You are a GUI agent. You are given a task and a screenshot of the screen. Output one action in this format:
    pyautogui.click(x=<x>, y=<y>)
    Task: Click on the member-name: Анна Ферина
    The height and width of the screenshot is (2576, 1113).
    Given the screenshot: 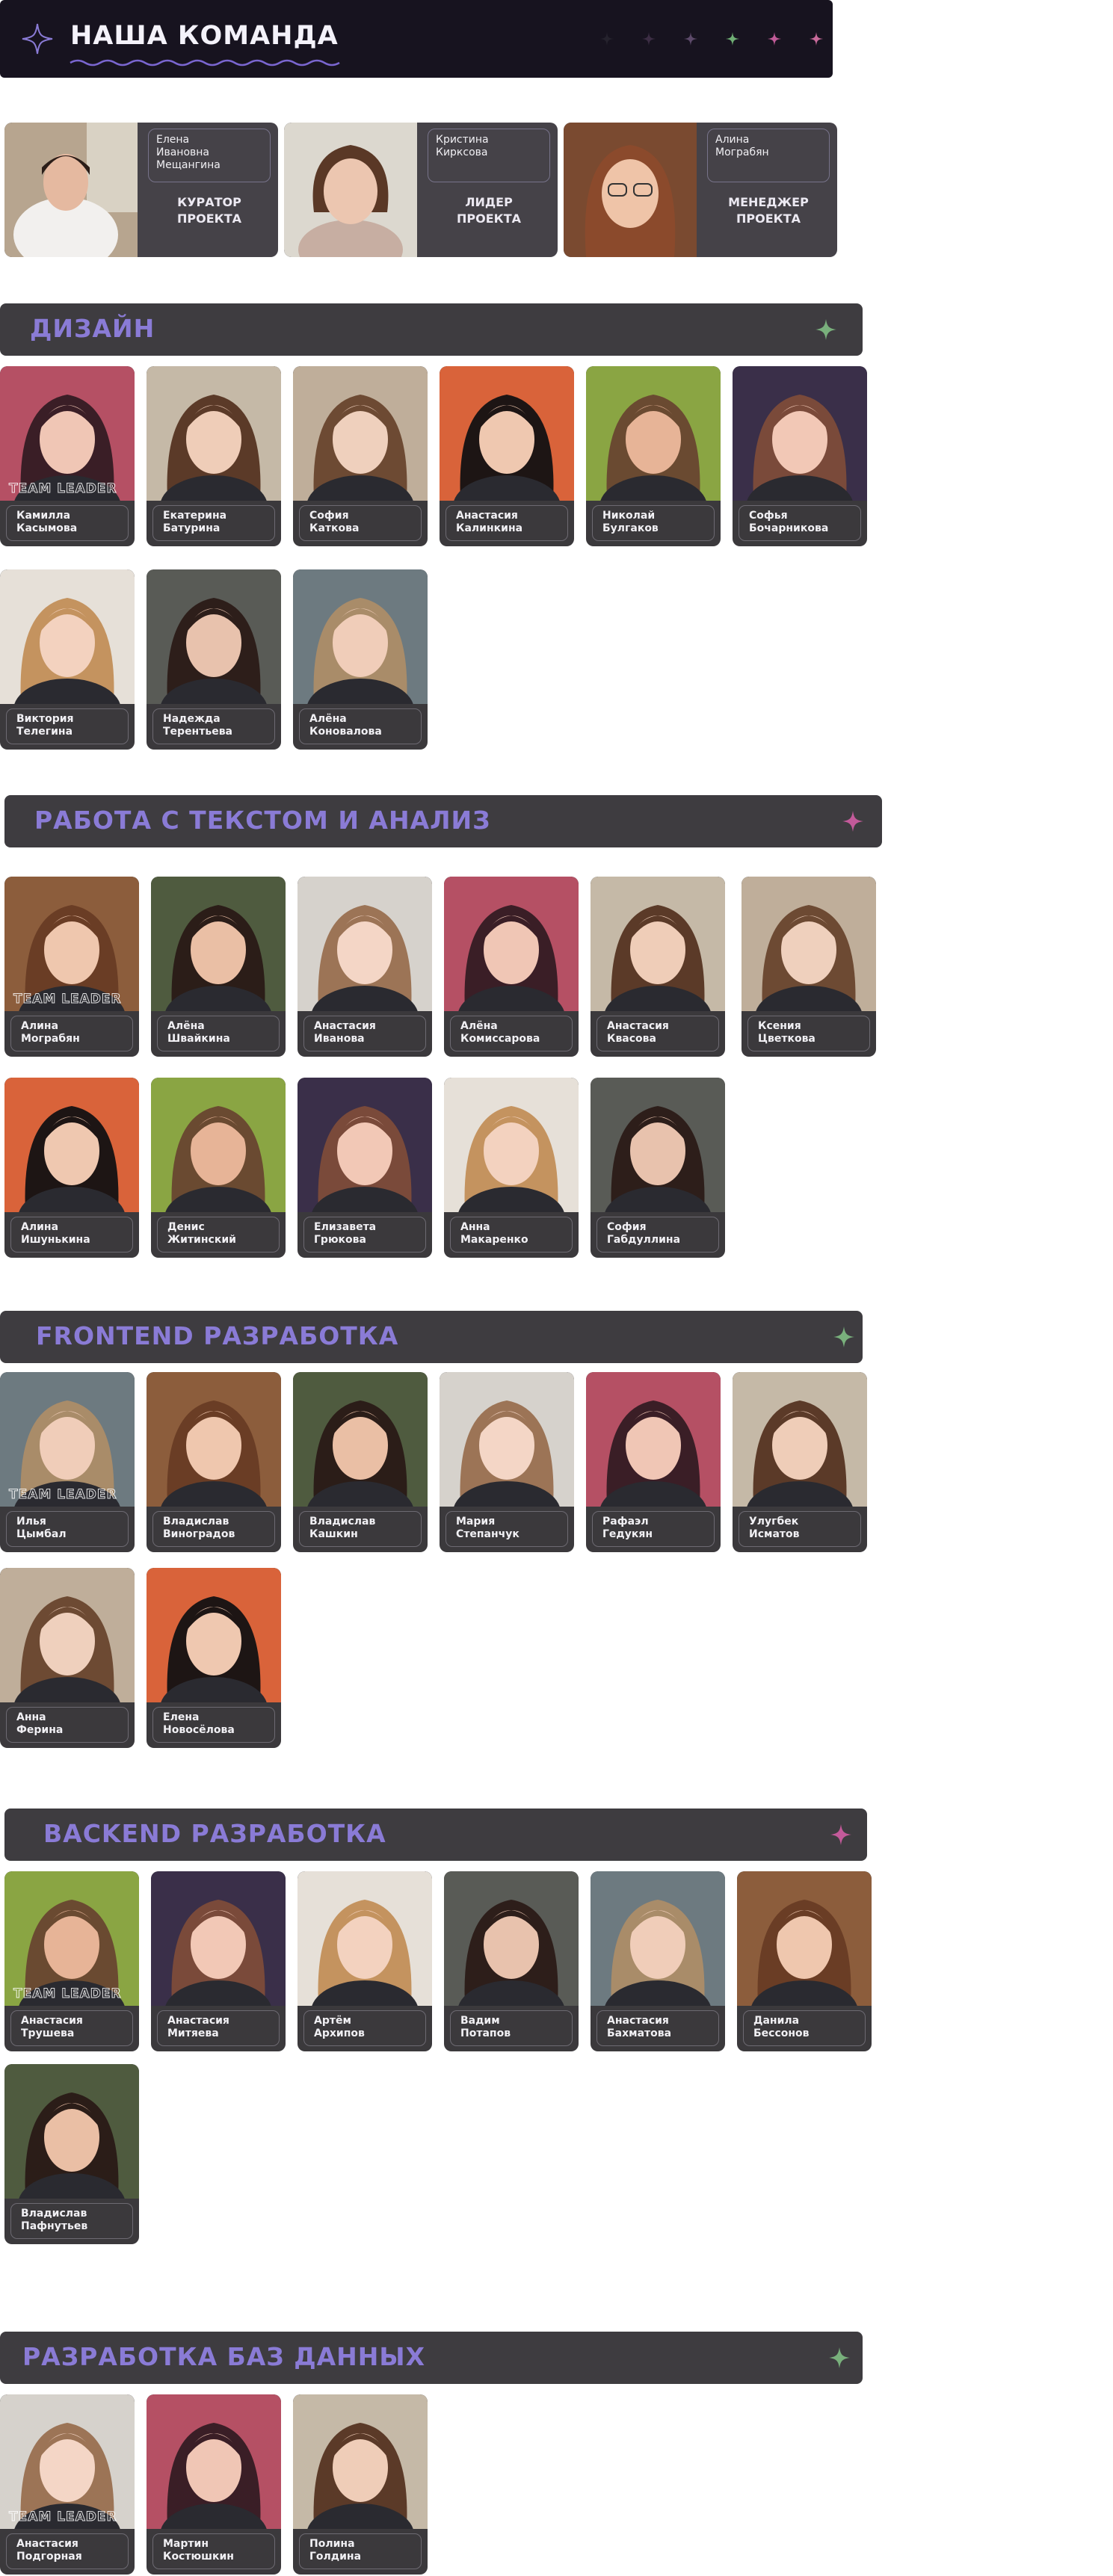 What is the action you would take?
    pyautogui.click(x=67, y=1725)
    